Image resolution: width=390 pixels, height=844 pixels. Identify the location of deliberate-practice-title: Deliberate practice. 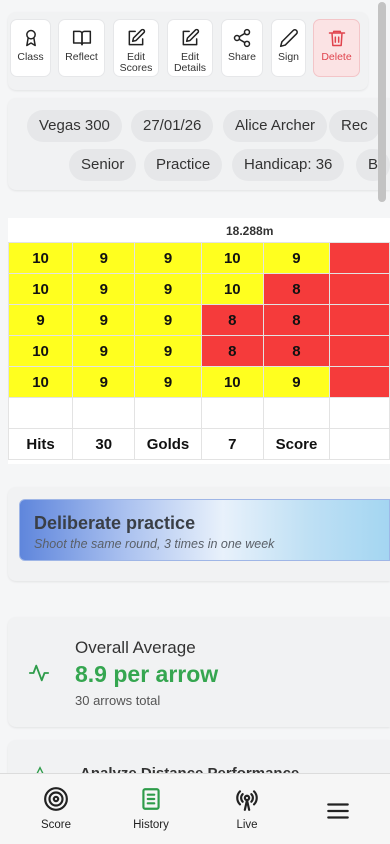
(115, 523).